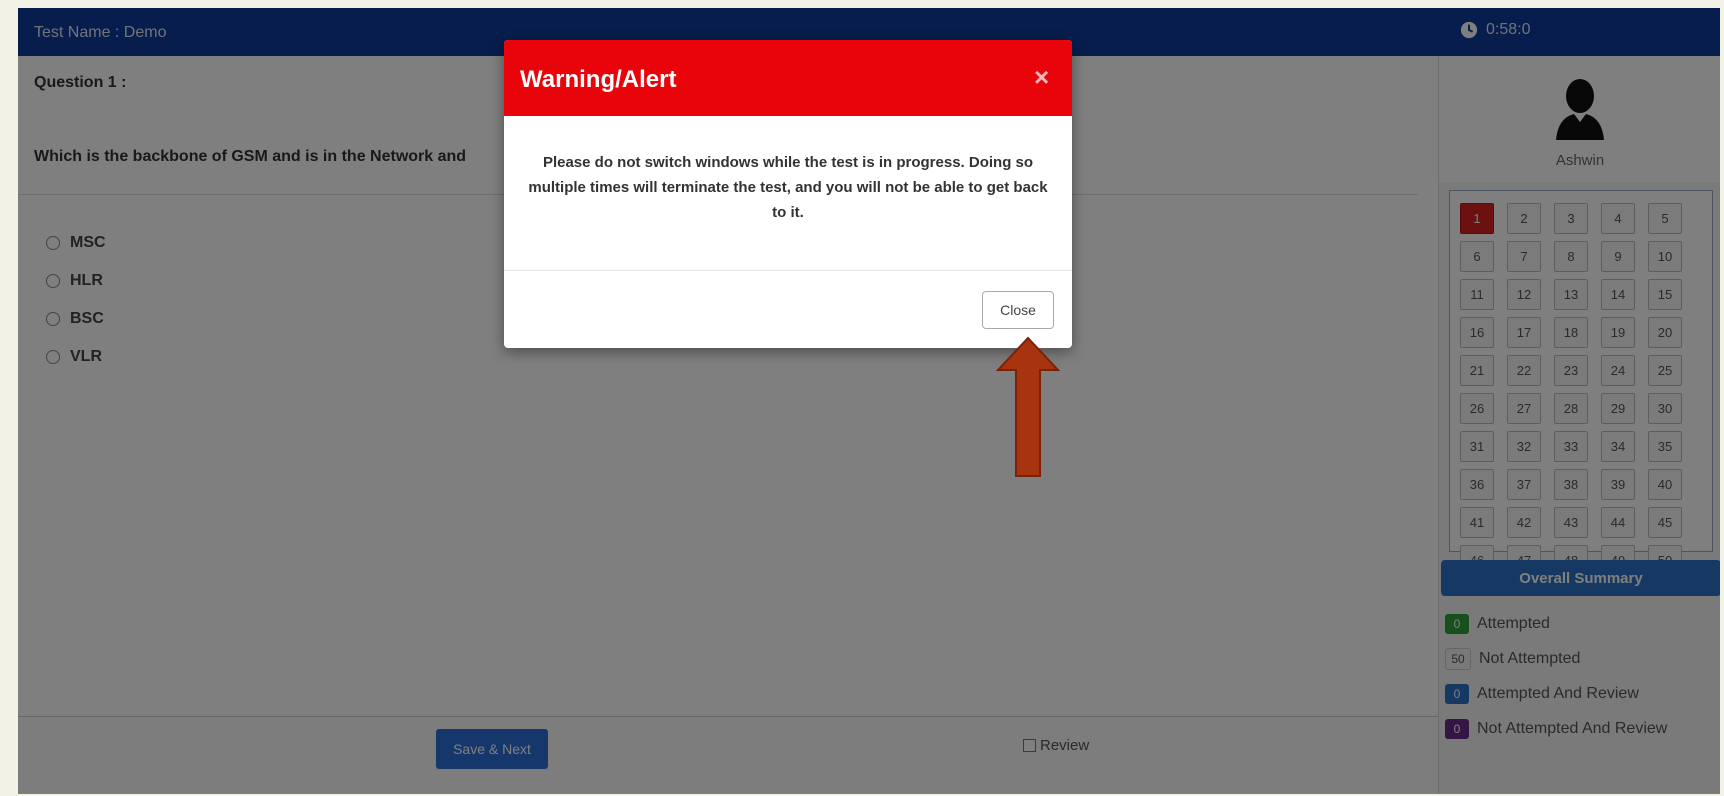 The height and width of the screenshot is (796, 1724). What do you see at coordinates (598, 79) in the screenshot?
I see `modal-title: Warning/Alert` at bounding box center [598, 79].